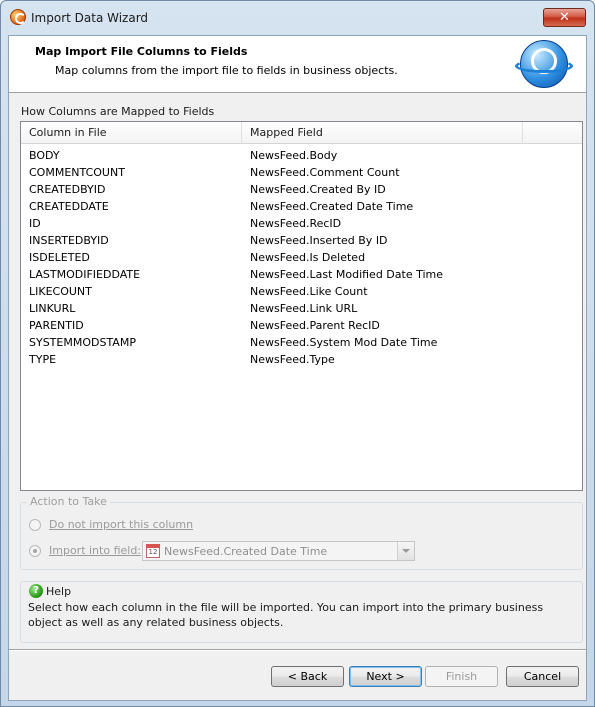 This screenshot has height=707, width=595. What do you see at coordinates (344, 342) in the screenshot?
I see `mapped-field-cell: NewsFeed.System Mod Date Time` at bounding box center [344, 342].